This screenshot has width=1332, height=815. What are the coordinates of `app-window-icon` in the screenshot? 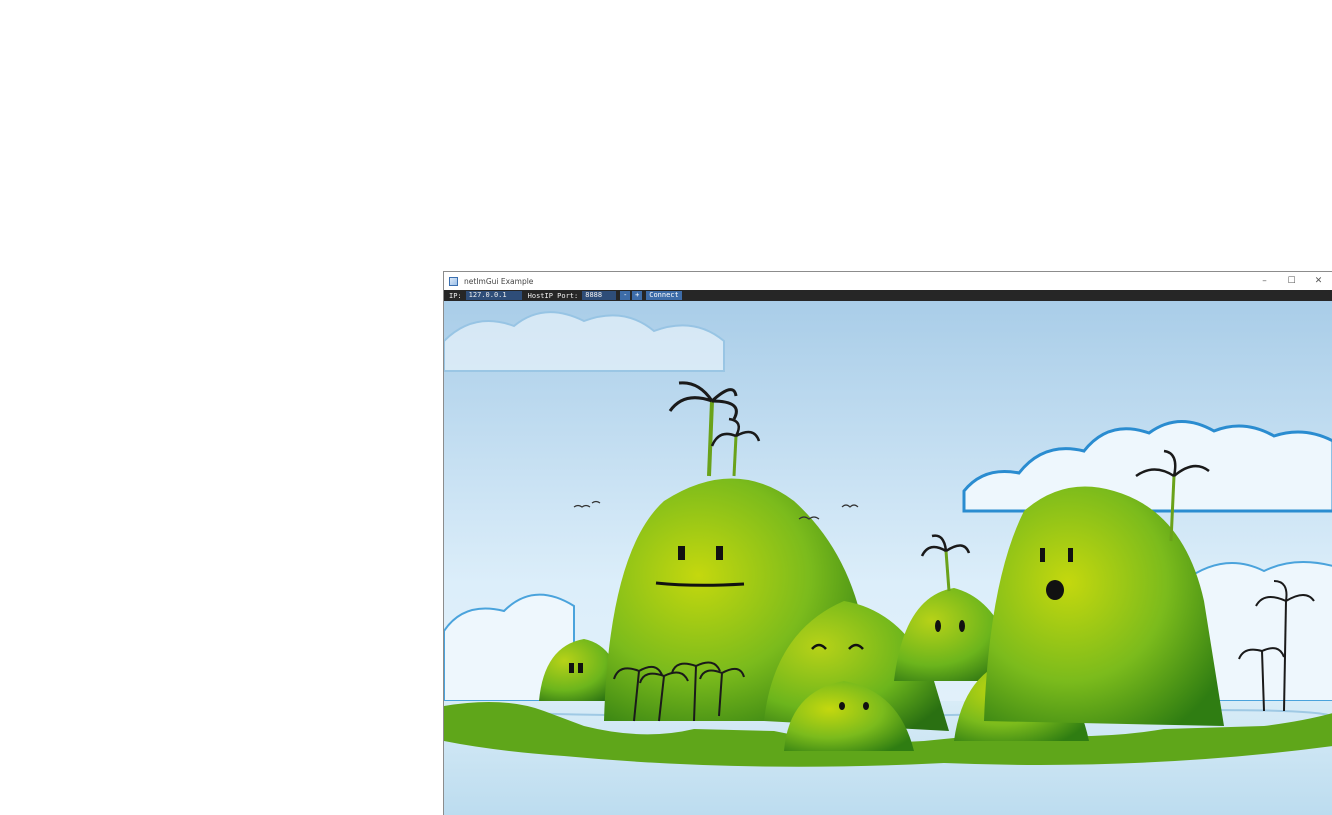 It's located at (453, 281).